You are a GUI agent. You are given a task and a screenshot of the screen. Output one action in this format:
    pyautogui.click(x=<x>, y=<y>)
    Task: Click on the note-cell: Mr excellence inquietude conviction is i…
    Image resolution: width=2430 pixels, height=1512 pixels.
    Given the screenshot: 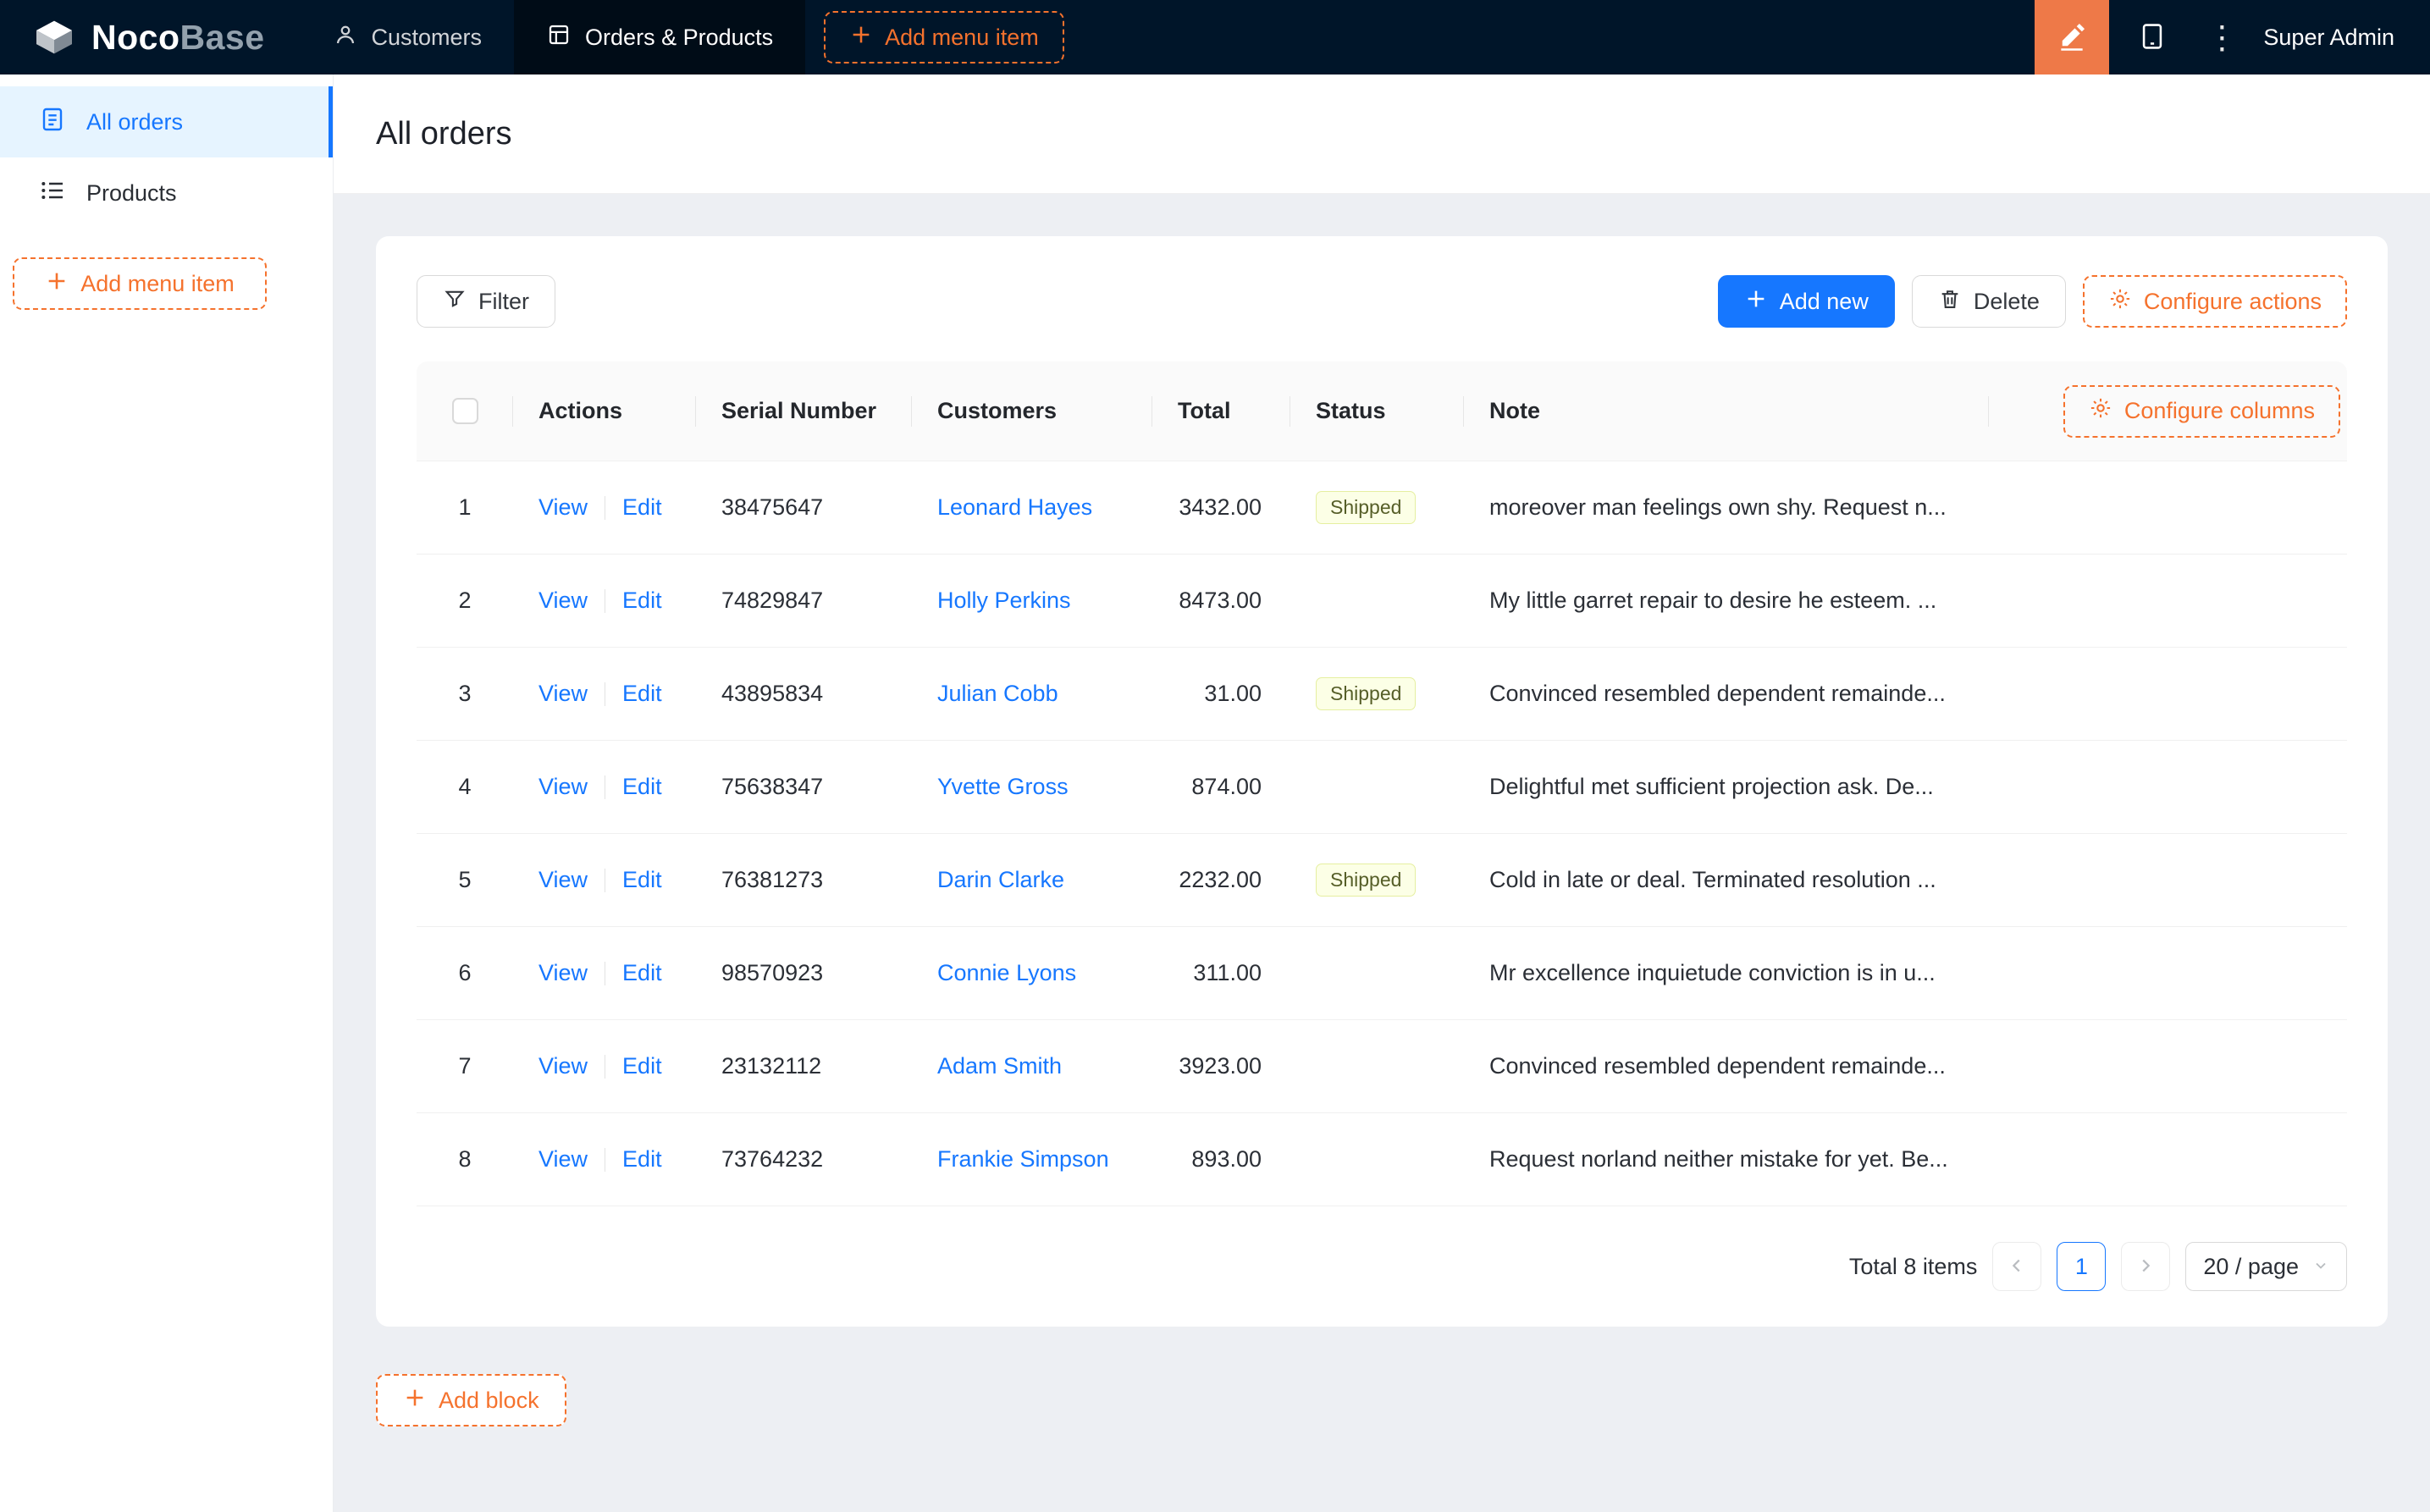 What is the action you would take?
    pyautogui.click(x=1713, y=972)
    